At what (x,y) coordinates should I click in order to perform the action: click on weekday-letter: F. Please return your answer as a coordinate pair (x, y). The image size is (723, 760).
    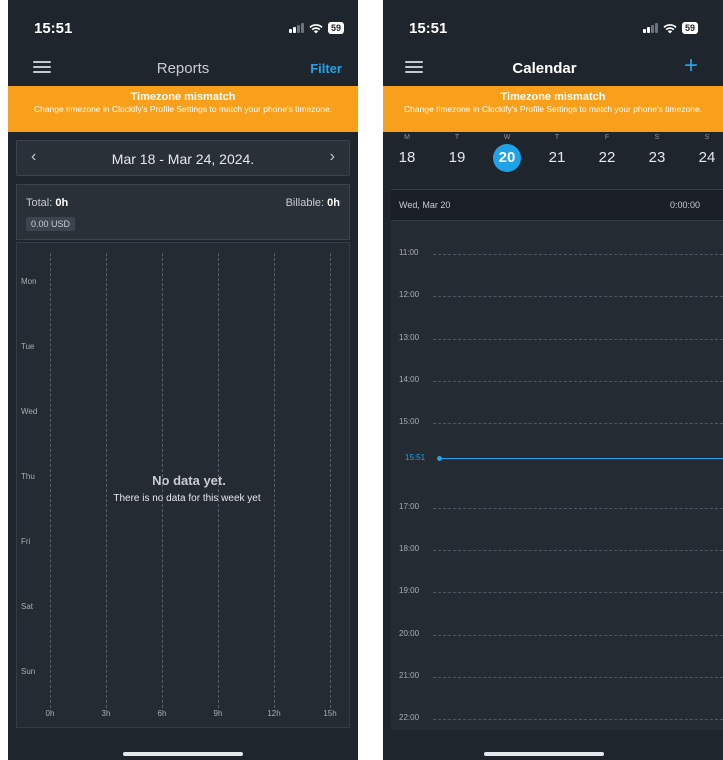
    Looking at the image, I should click on (607, 137).